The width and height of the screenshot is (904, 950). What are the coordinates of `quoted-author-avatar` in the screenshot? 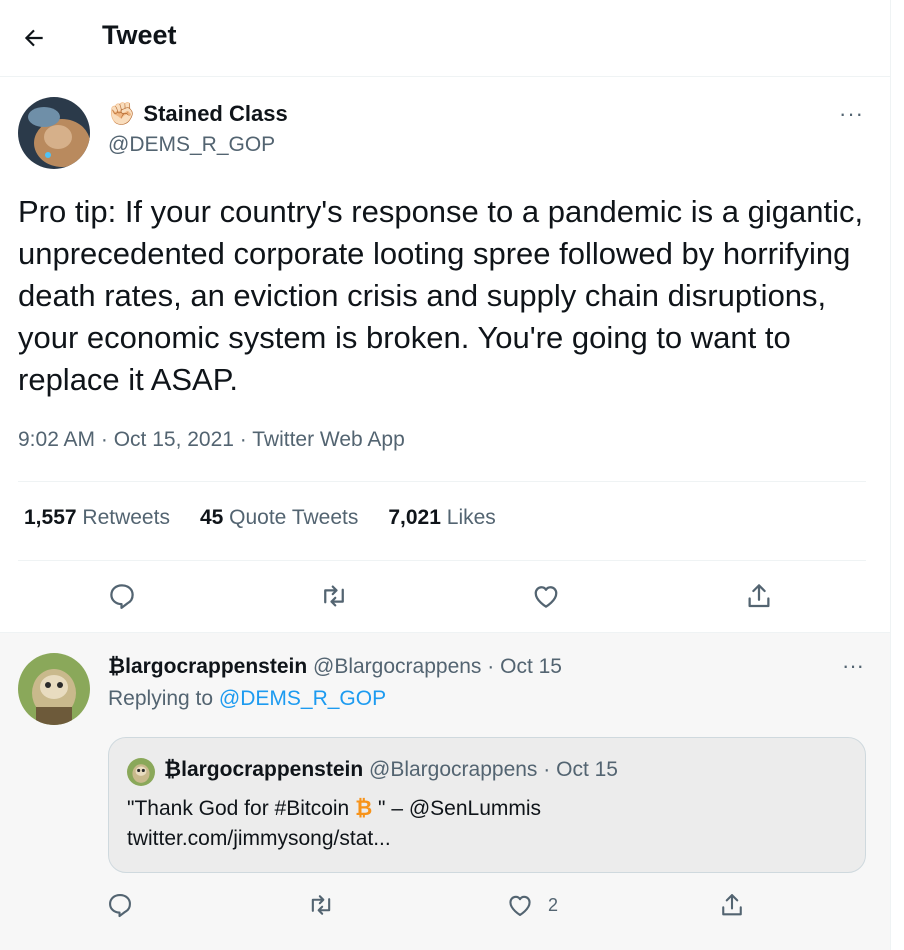 It's located at (141, 772).